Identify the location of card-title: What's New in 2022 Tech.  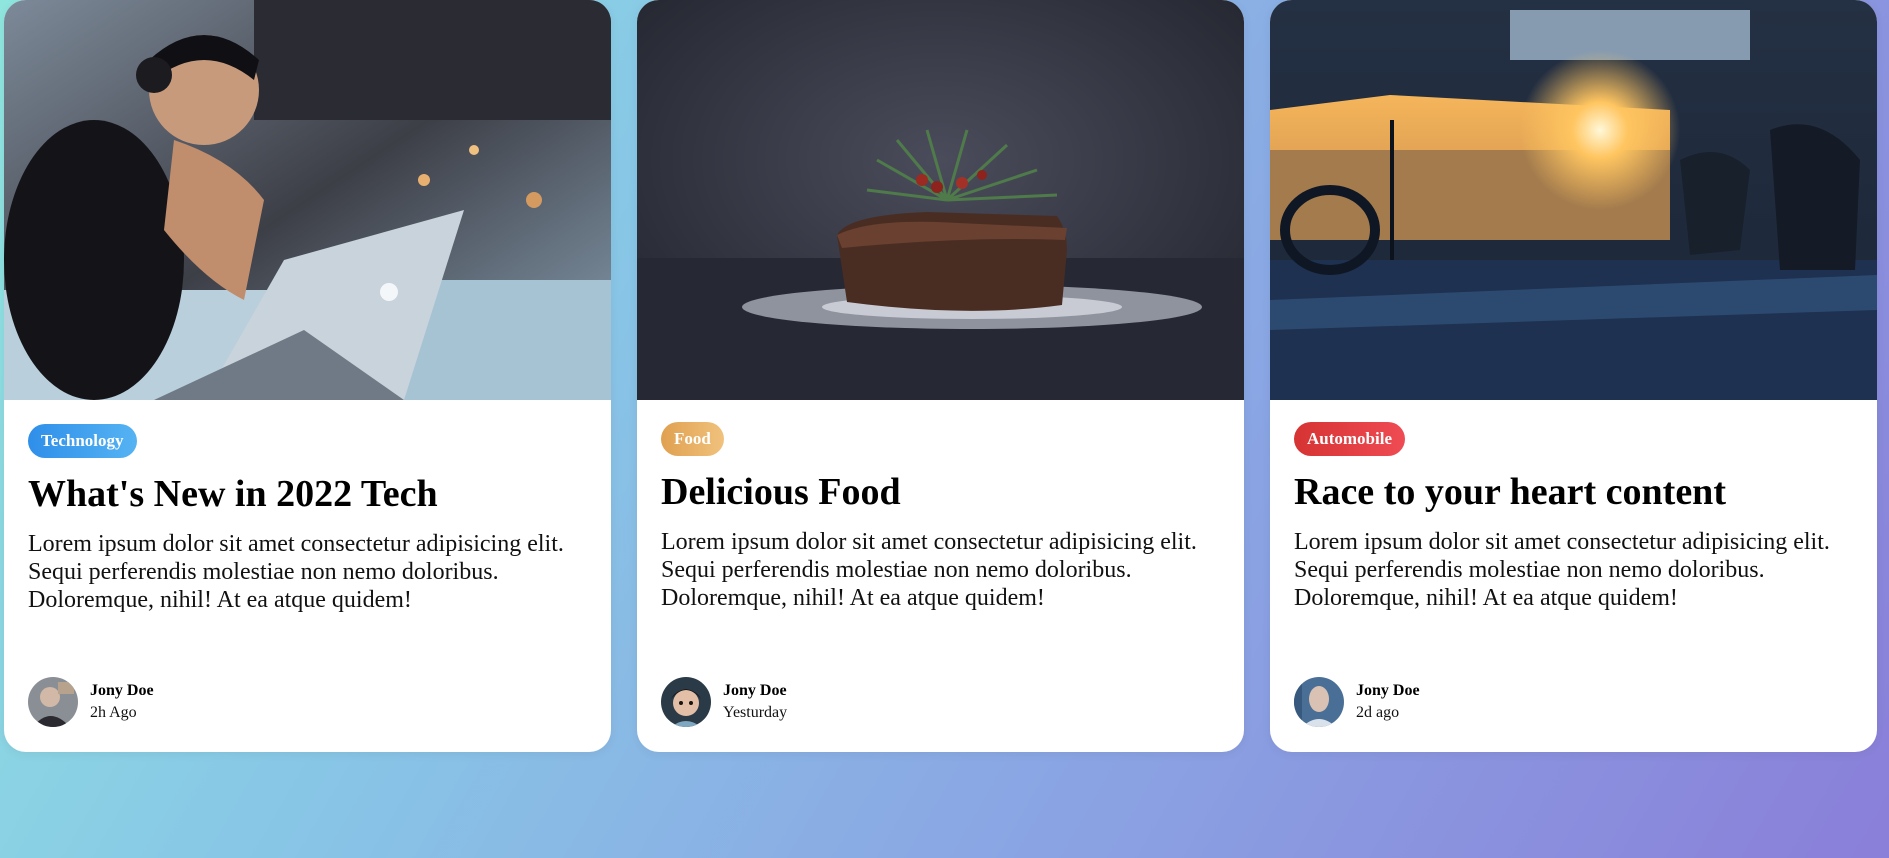
(307, 494).